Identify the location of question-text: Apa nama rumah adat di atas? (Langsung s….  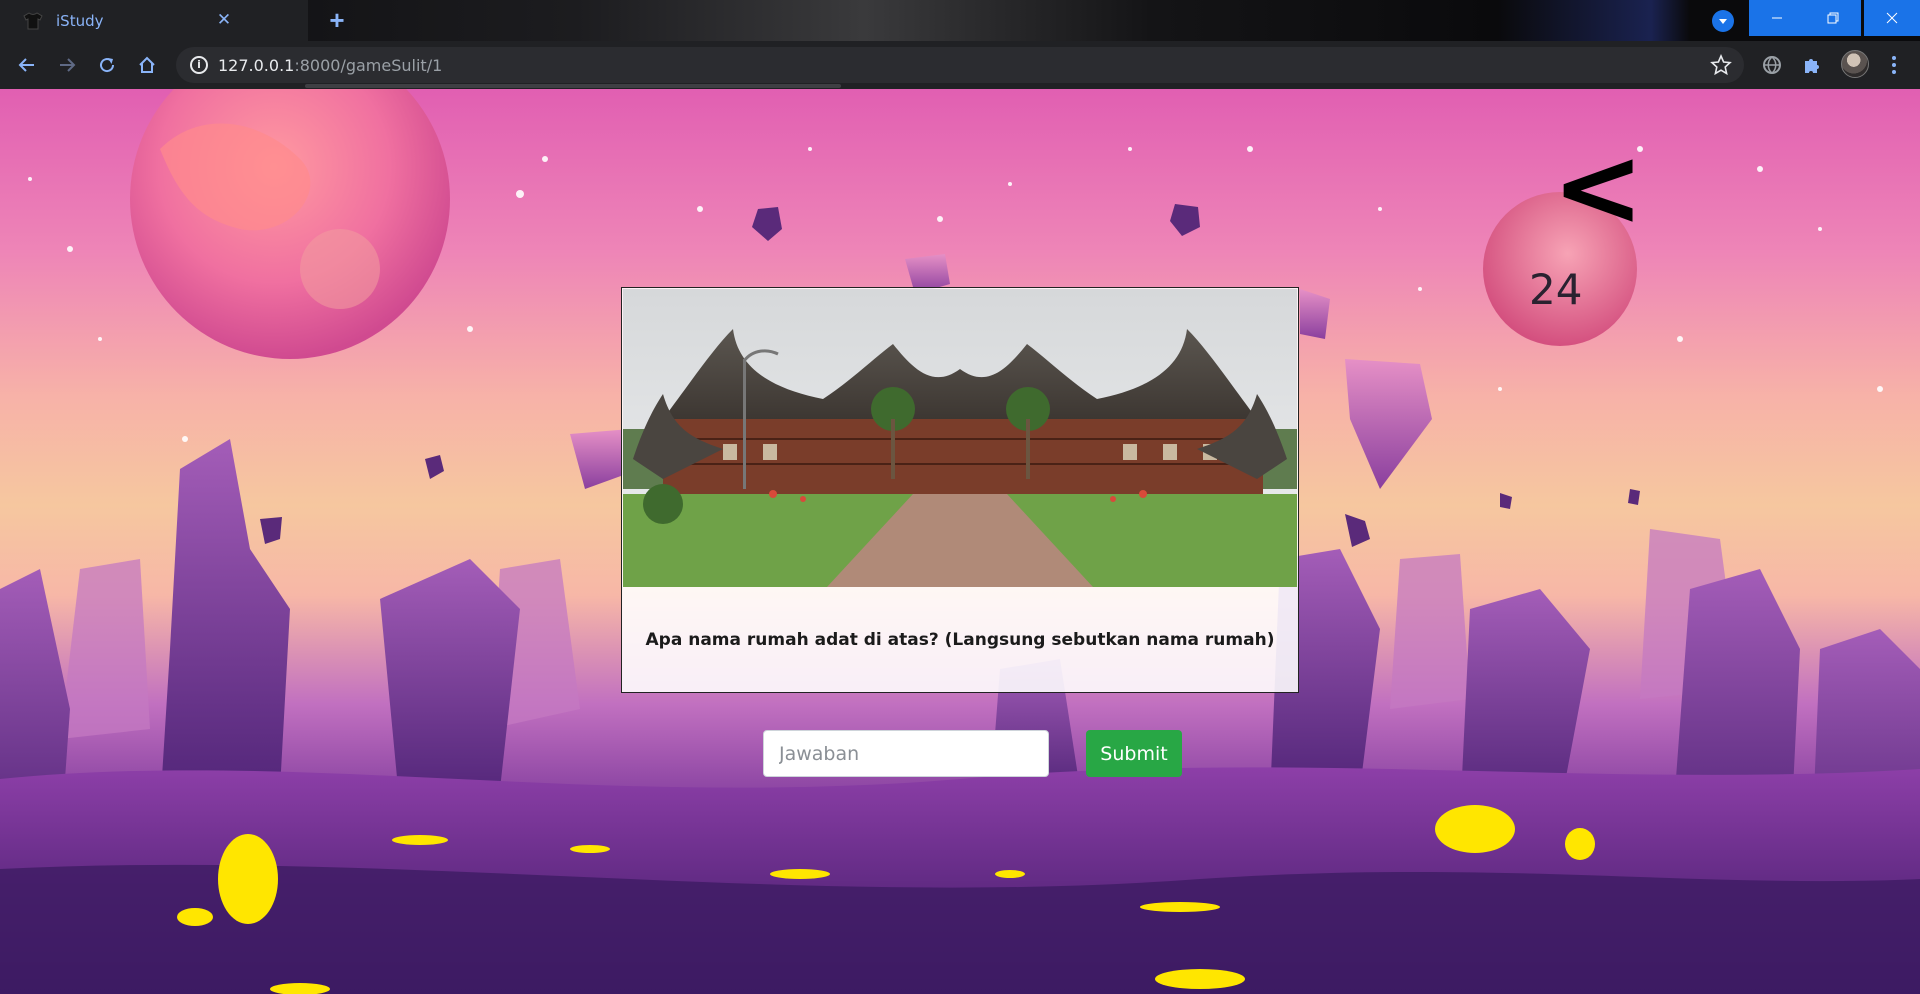
(960, 640).